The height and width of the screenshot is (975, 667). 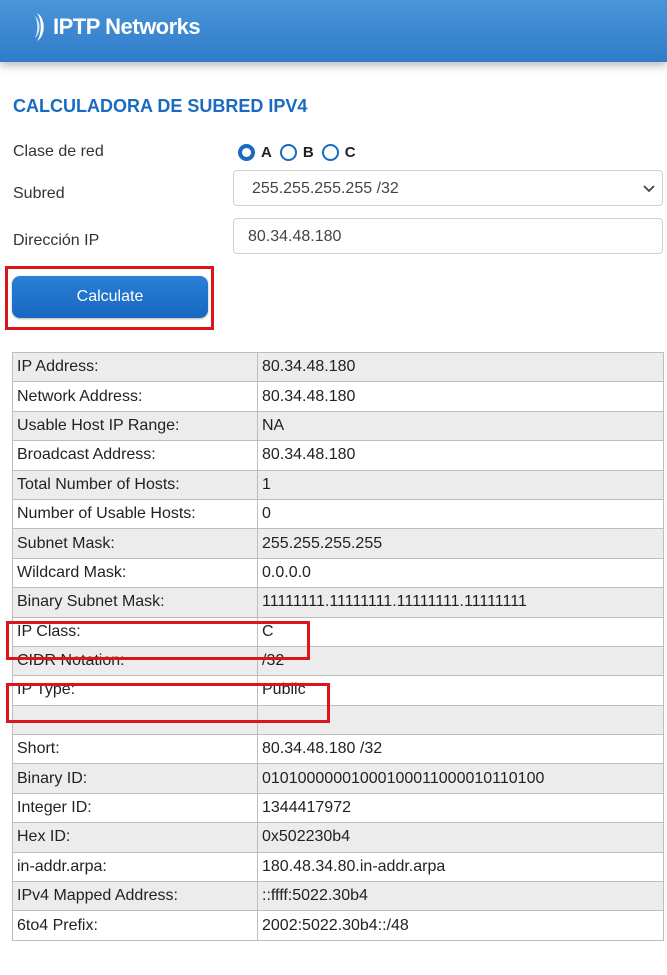 I want to click on ip-address-input: 80.34.48.180, so click(x=448, y=236).